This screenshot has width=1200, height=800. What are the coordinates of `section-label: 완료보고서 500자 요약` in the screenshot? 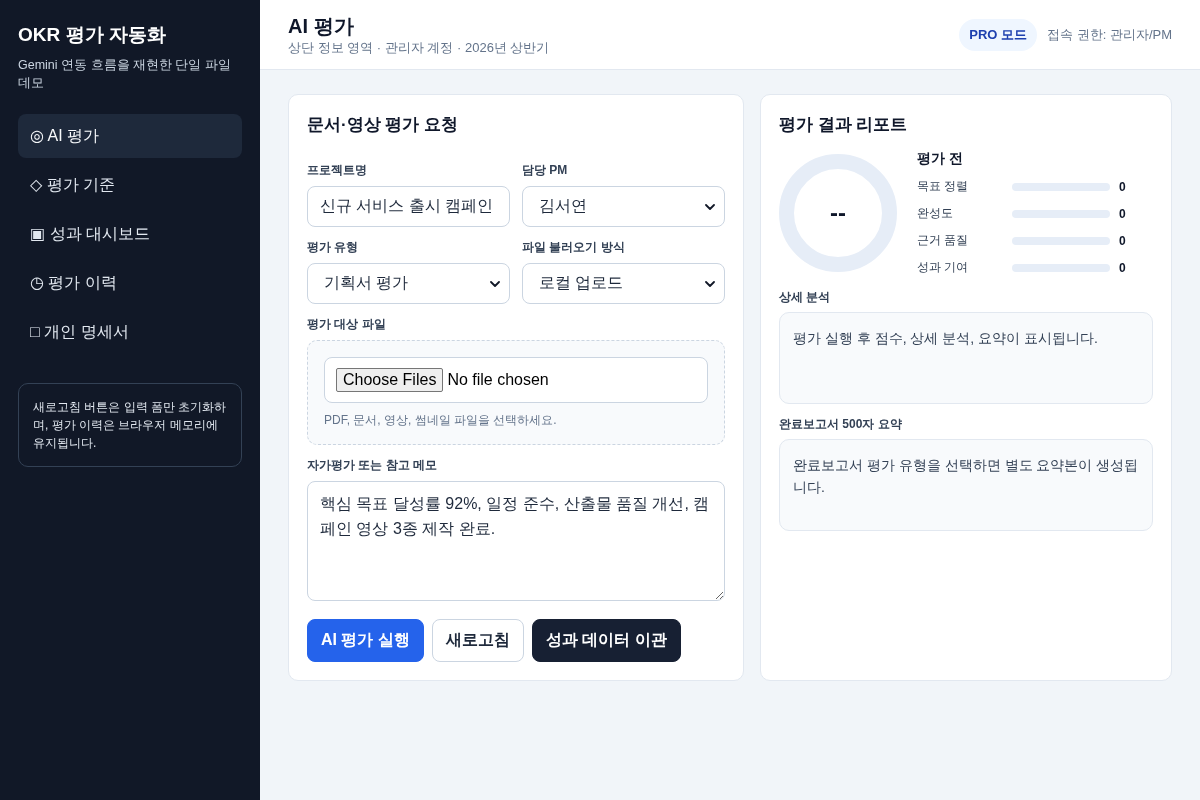 It's located at (841, 424).